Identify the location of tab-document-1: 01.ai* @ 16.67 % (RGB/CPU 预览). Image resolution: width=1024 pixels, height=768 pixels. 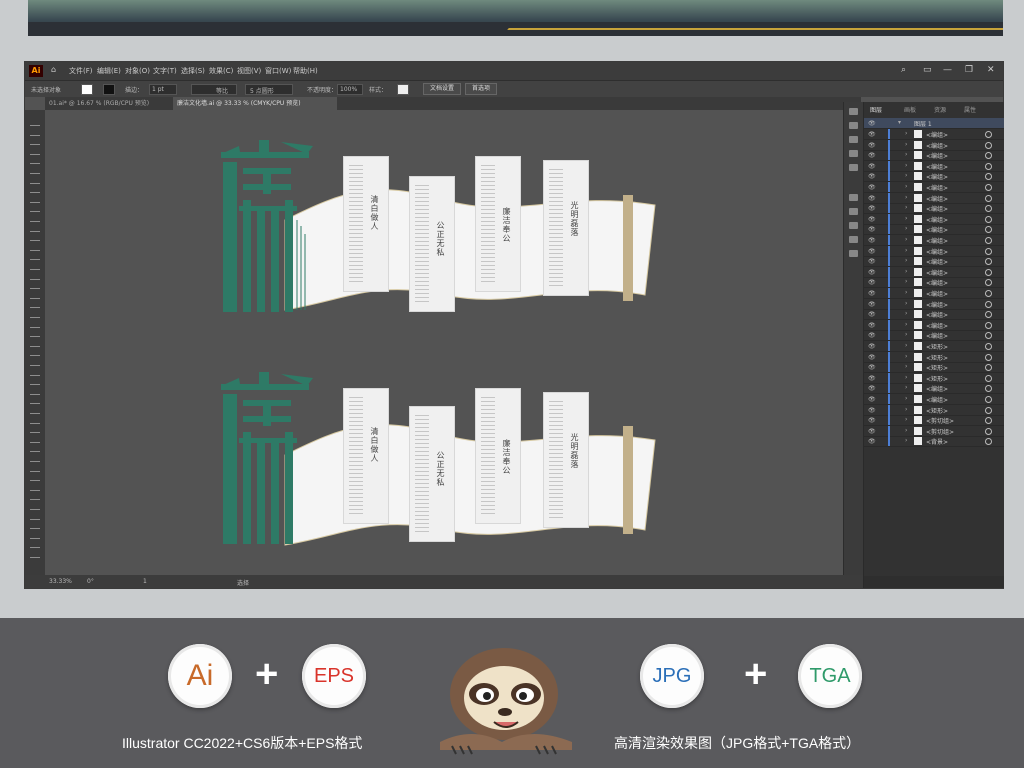
(110, 103).